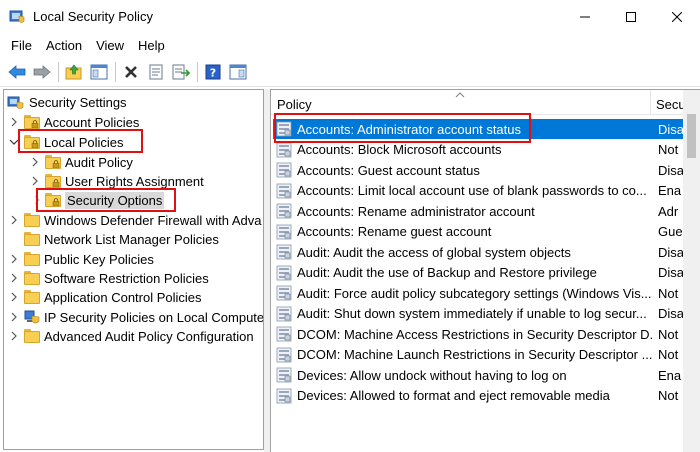 Image resolution: width=700 pixels, height=452 pixels. I want to click on vertical-scrollbar, so click(691, 271).